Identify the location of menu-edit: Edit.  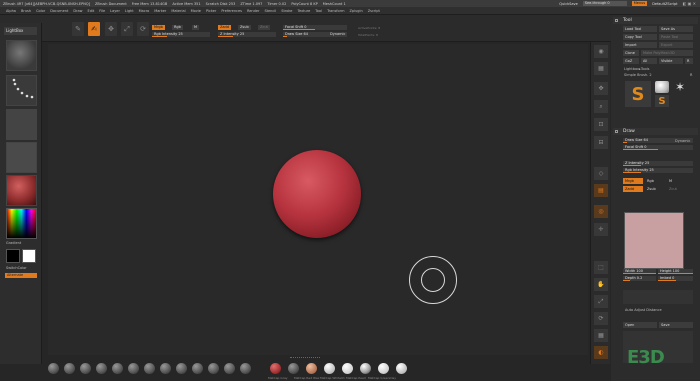
(91, 11).